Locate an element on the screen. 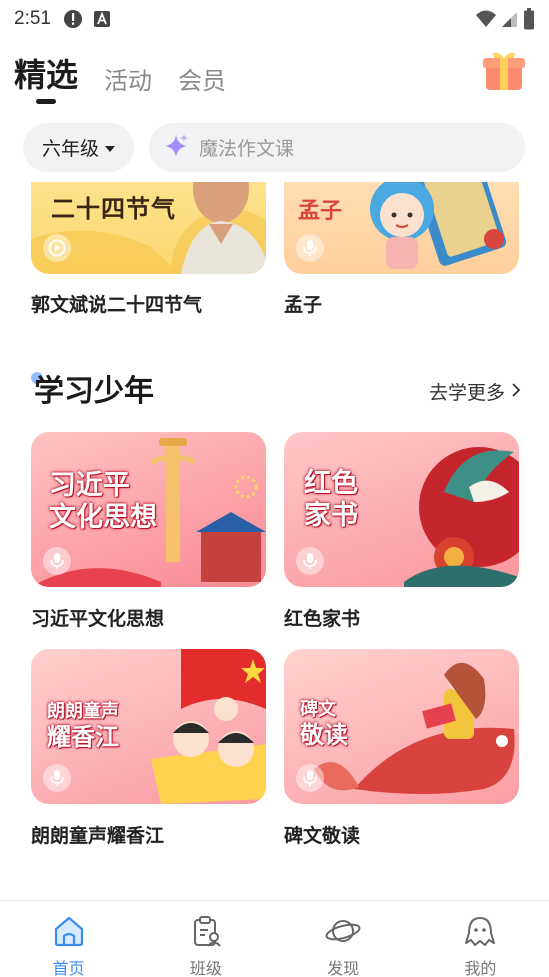 The width and height of the screenshot is (549, 977). course-thumbnail-text: 孟子 is located at coordinates (320, 211).